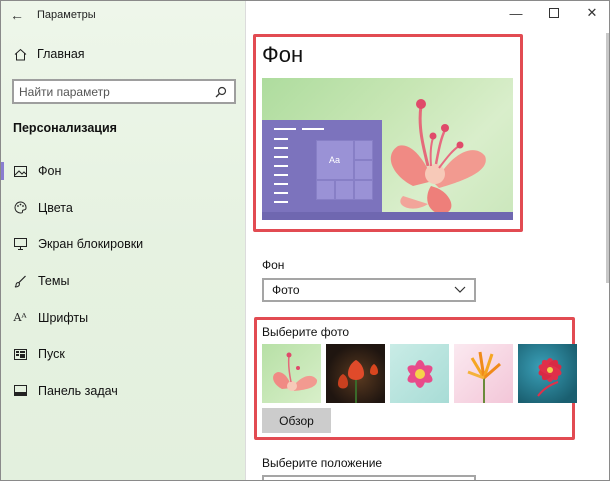  What do you see at coordinates (299, 129) in the screenshot?
I see `start-menu-header` at bounding box center [299, 129].